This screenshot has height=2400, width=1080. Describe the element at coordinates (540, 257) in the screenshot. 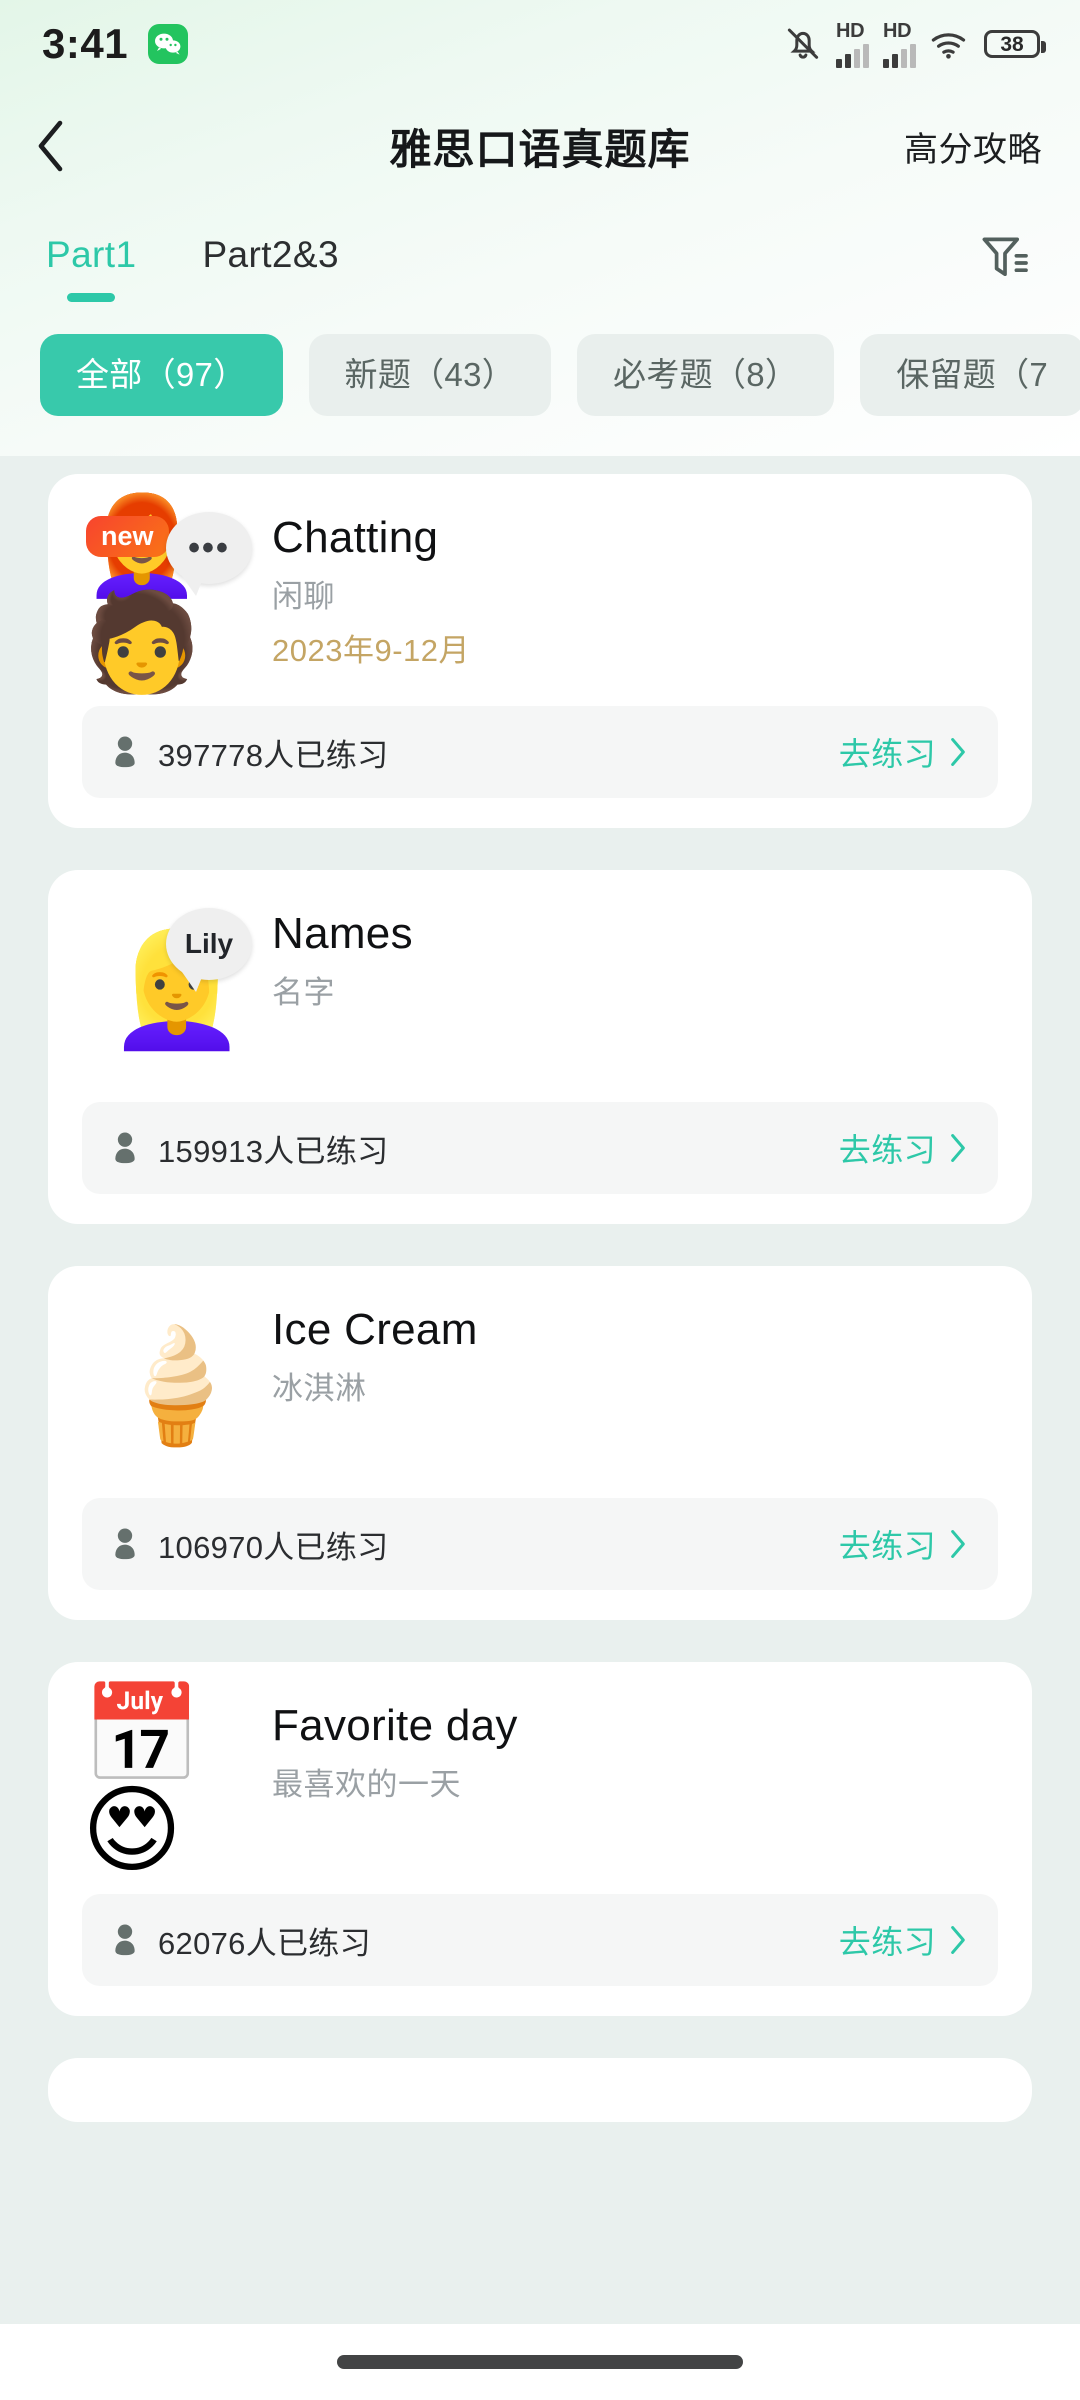

I see `tab-bar: Part1 Part2&3` at that location.